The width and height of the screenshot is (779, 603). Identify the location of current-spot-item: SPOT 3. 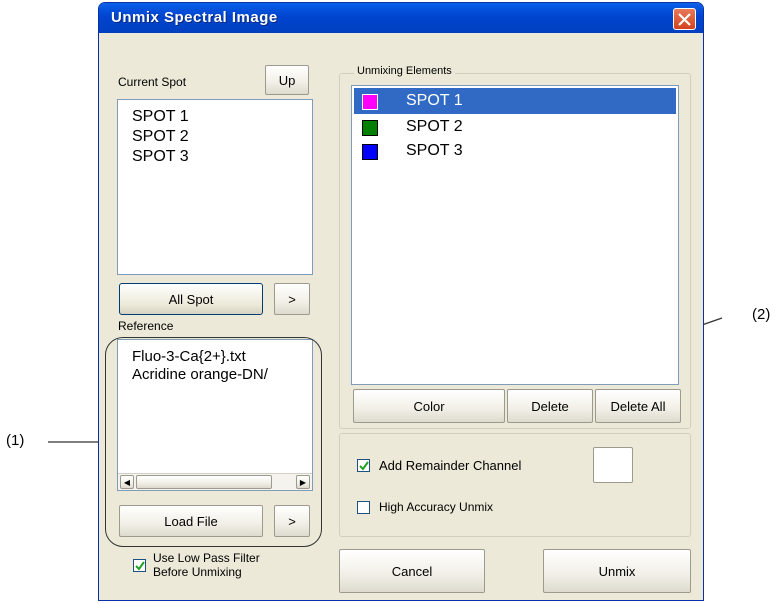
(160, 157).